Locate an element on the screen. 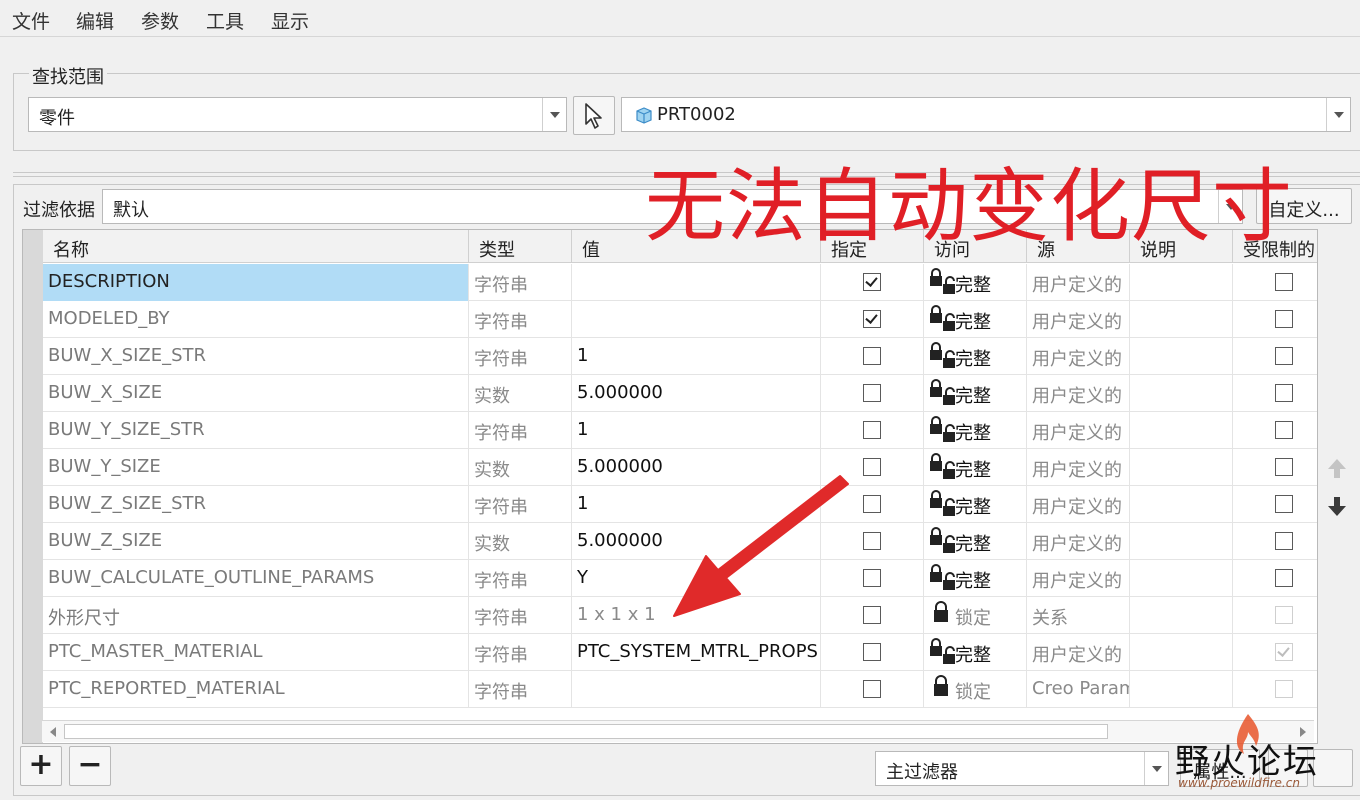 This screenshot has height=800, width=1360. table-row: BUW_X_SIZE 实数 5.000000 完整 用户定义的 is located at coordinates (680, 393).